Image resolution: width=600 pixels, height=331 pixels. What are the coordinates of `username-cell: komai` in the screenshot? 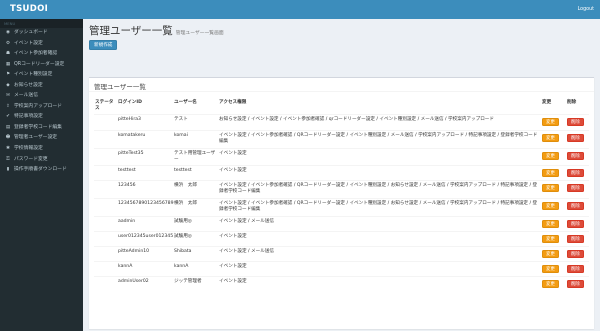 It's located at (195, 138).